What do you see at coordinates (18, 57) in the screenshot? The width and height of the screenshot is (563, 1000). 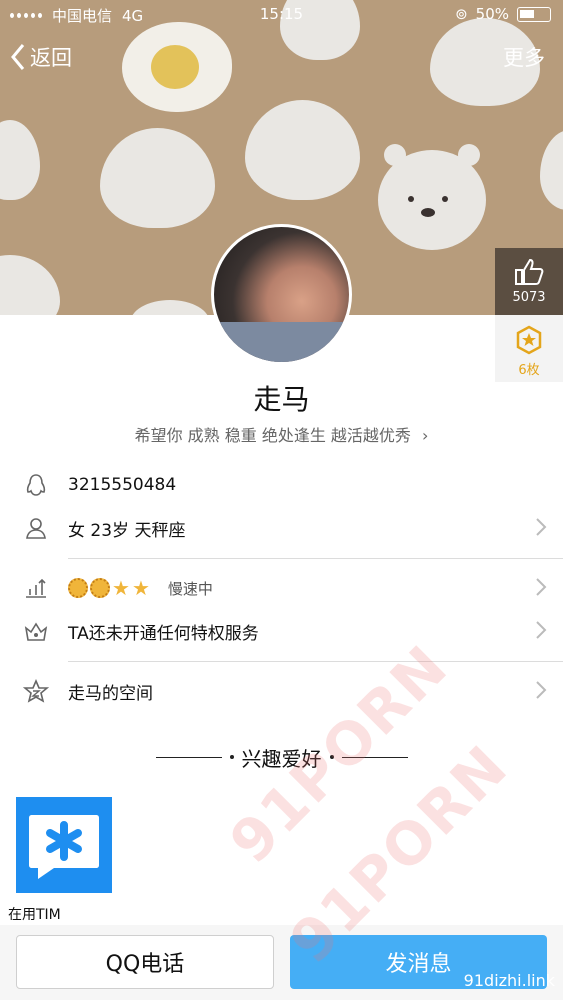 I see `chevron-left-icon` at bounding box center [18, 57].